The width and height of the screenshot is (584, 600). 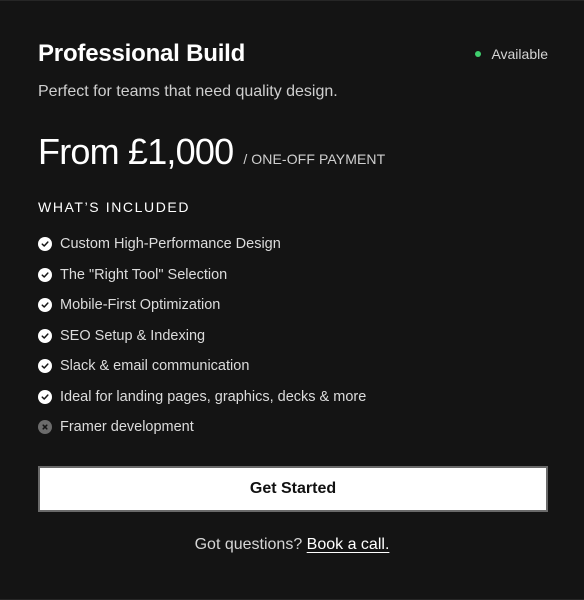 I want to click on feature-label: Custom High-Performance Design, so click(x=170, y=244).